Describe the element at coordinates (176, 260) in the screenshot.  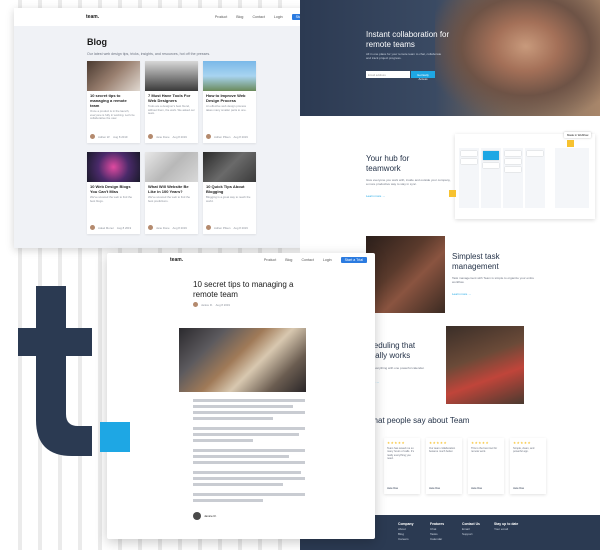
I see `article-logo: team.` at that location.